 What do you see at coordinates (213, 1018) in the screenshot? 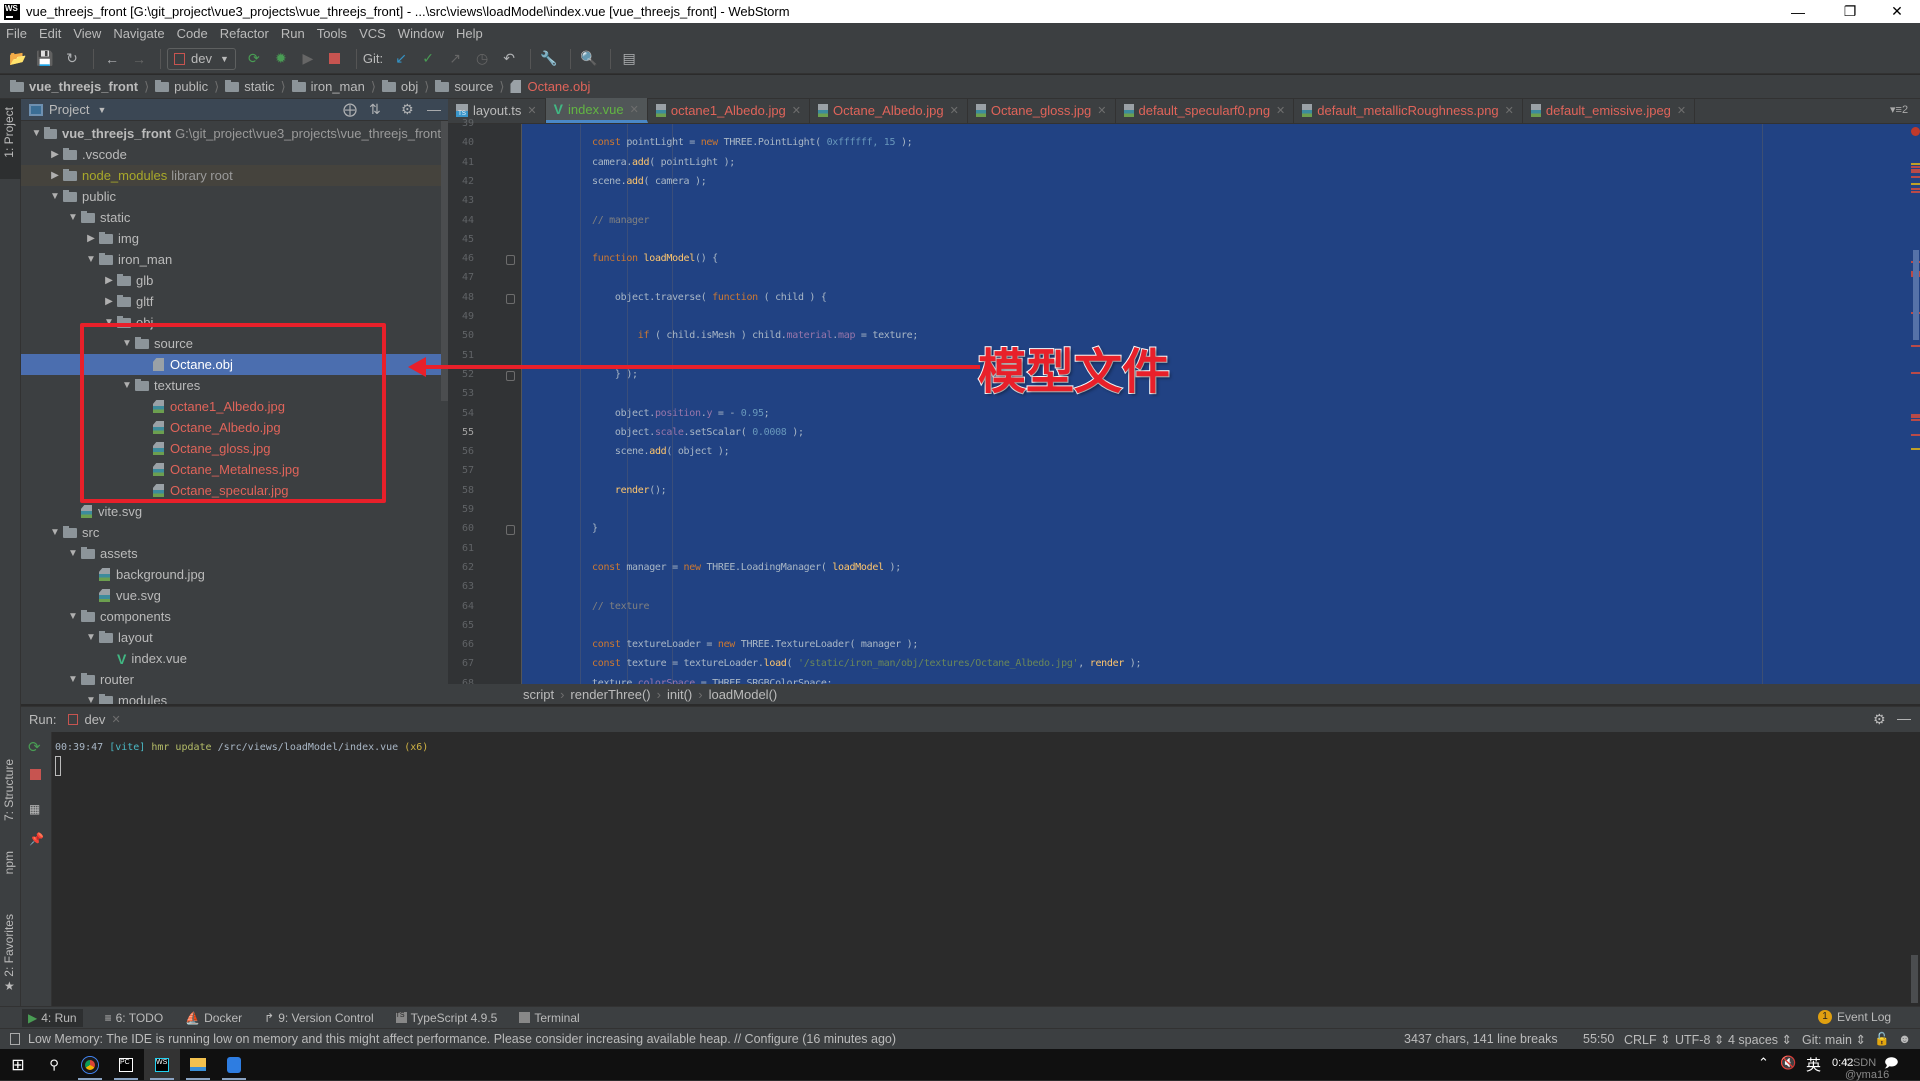
I see `tool-docker: ⛵ Docker` at bounding box center [213, 1018].